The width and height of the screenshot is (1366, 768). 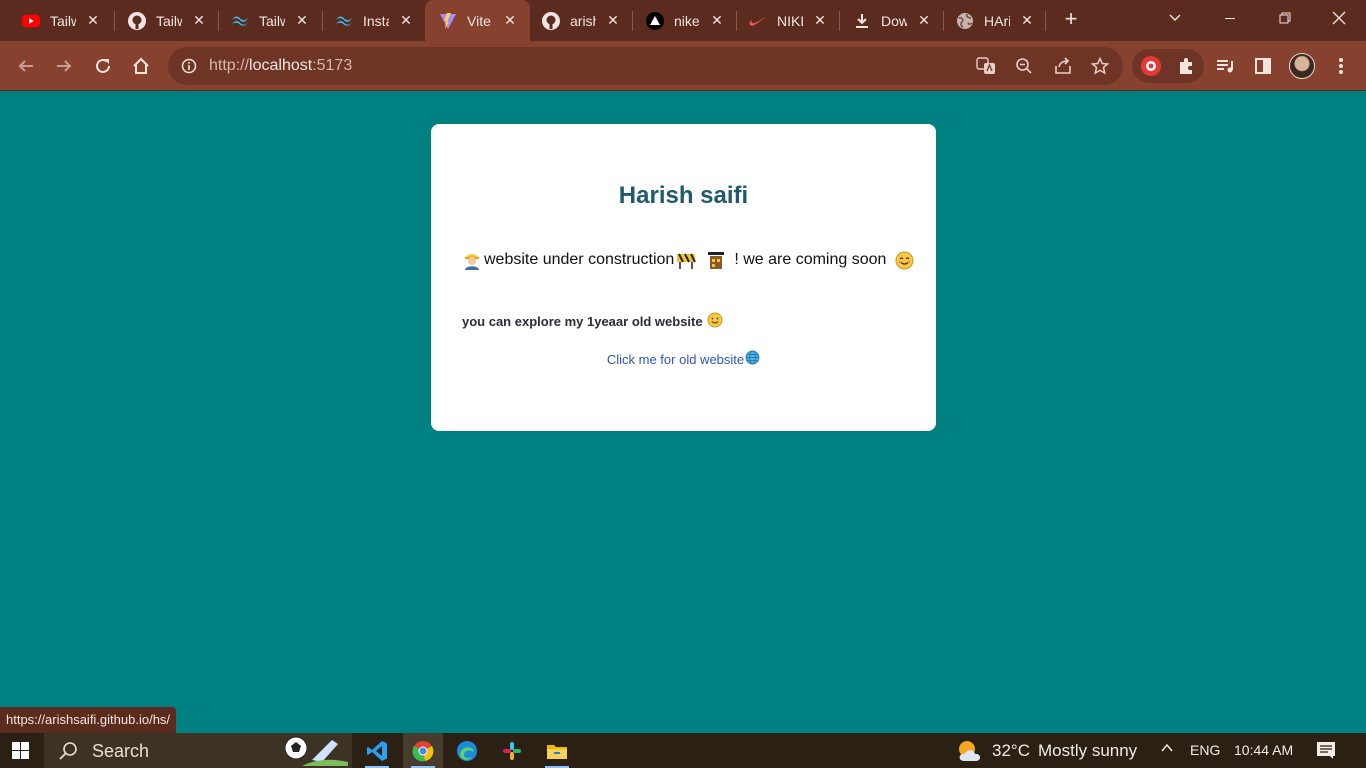 What do you see at coordinates (683, 750) in the screenshot?
I see `windows-taskbar: Search 32°C Mostly sunny ENG 10:44 AM` at bounding box center [683, 750].